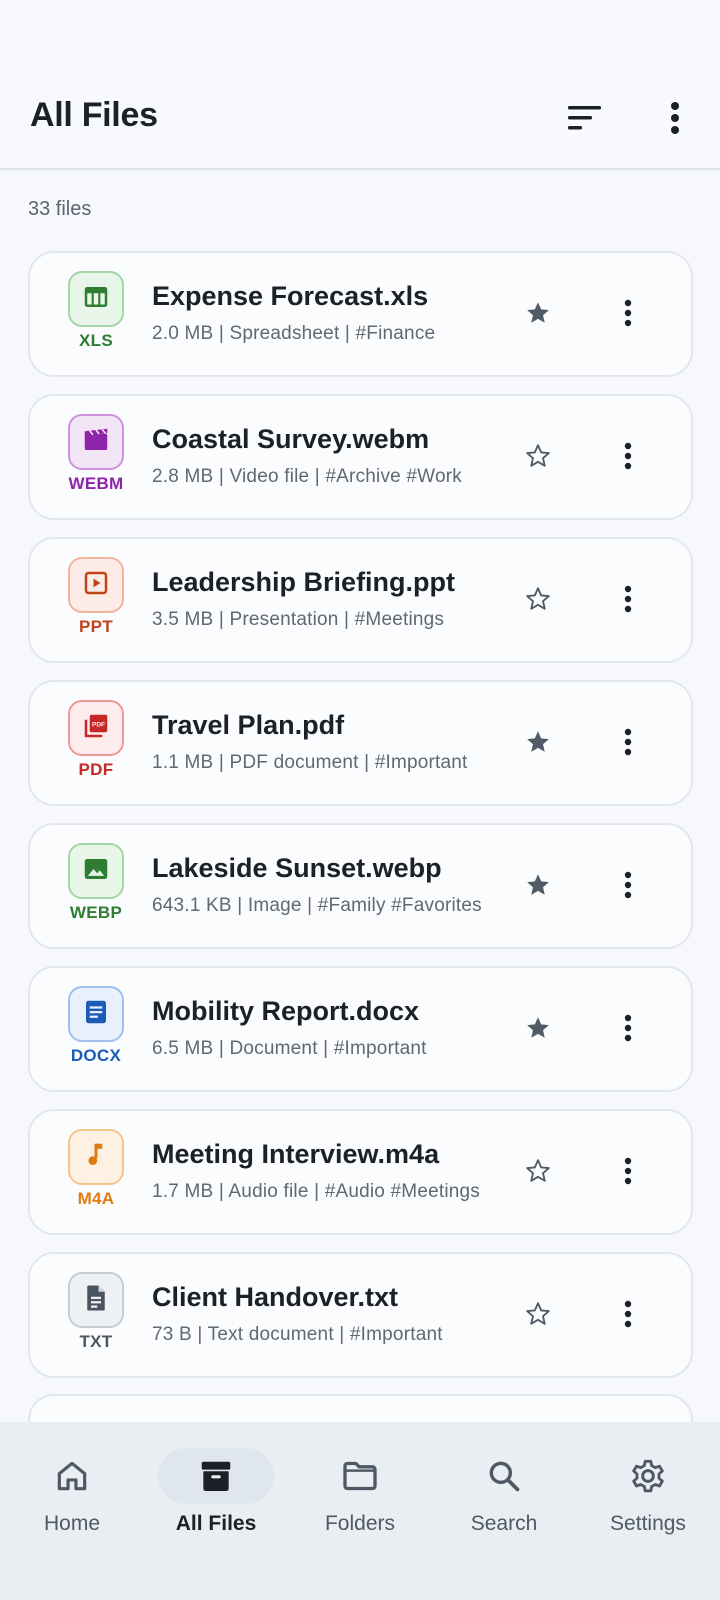 Image resolution: width=720 pixels, height=1600 pixels. What do you see at coordinates (96, 912) in the screenshot?
I see `file-type-label: WEBP` at bounding box center [96, 912].